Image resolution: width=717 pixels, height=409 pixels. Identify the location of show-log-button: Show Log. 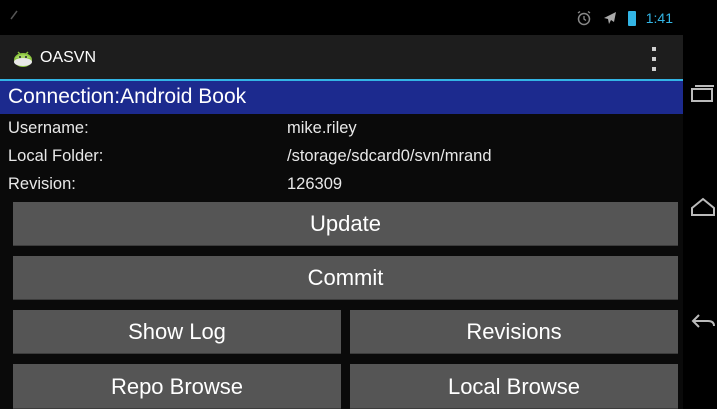
(177, 332).